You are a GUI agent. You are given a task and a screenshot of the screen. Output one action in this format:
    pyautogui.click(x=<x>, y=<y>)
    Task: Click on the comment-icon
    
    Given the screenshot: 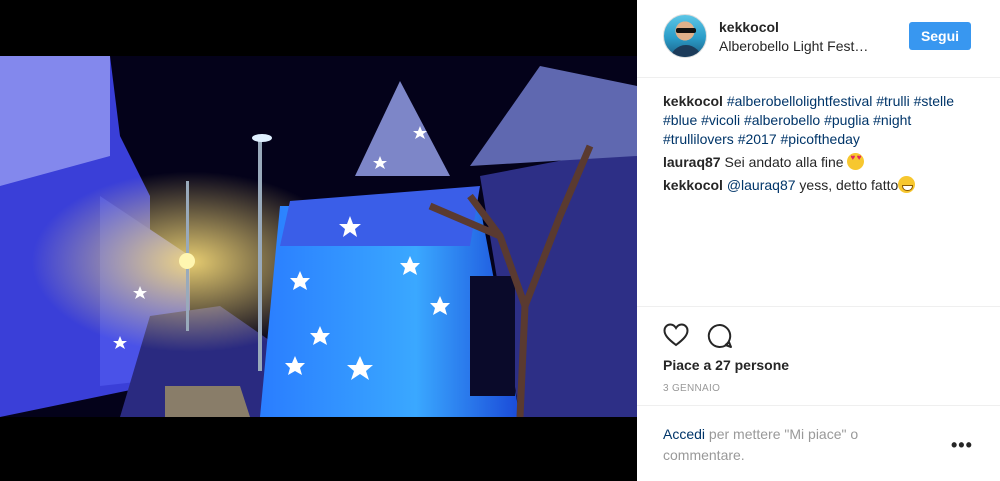 What is the action you would take?
    pyautogui.click(x=720, y=336)
    